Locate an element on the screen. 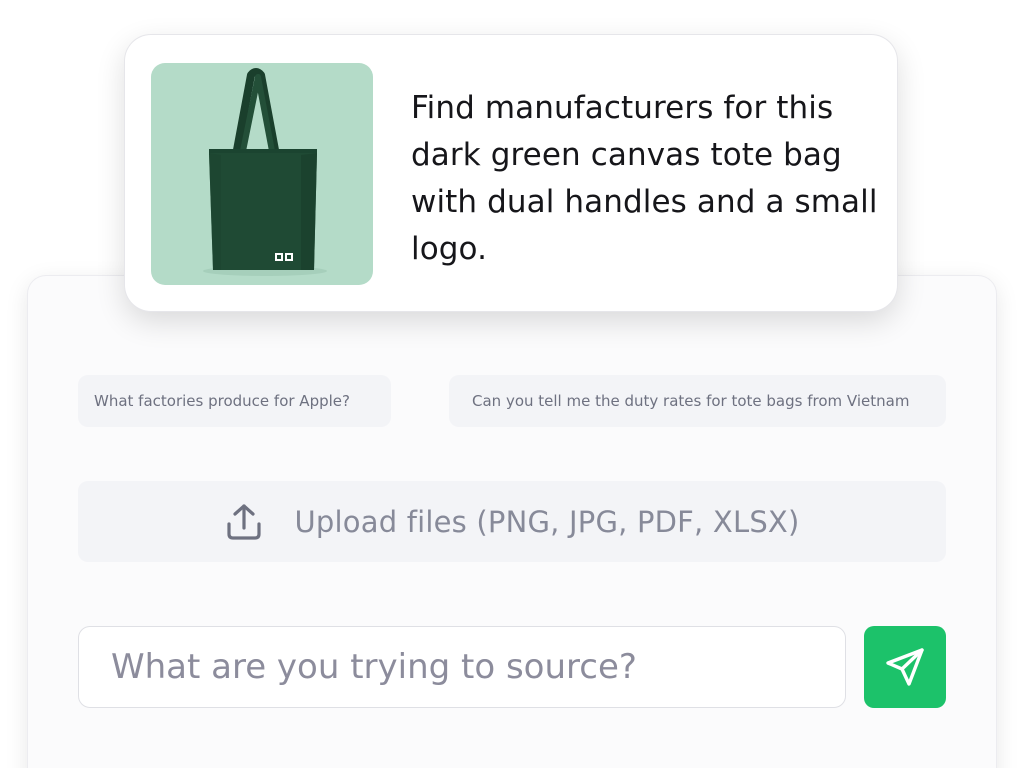  source-query-input is located at coordinates (462, 667).